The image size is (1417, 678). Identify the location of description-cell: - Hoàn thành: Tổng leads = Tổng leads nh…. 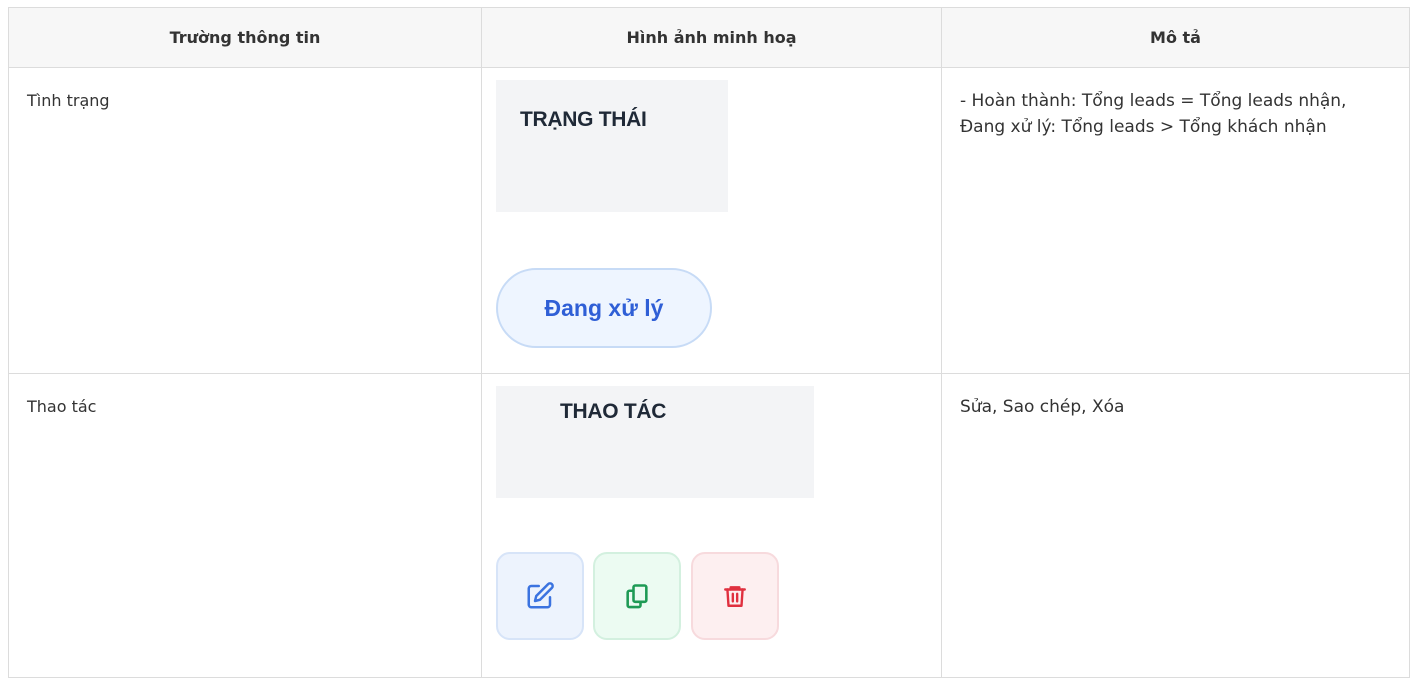
(1175, 220).